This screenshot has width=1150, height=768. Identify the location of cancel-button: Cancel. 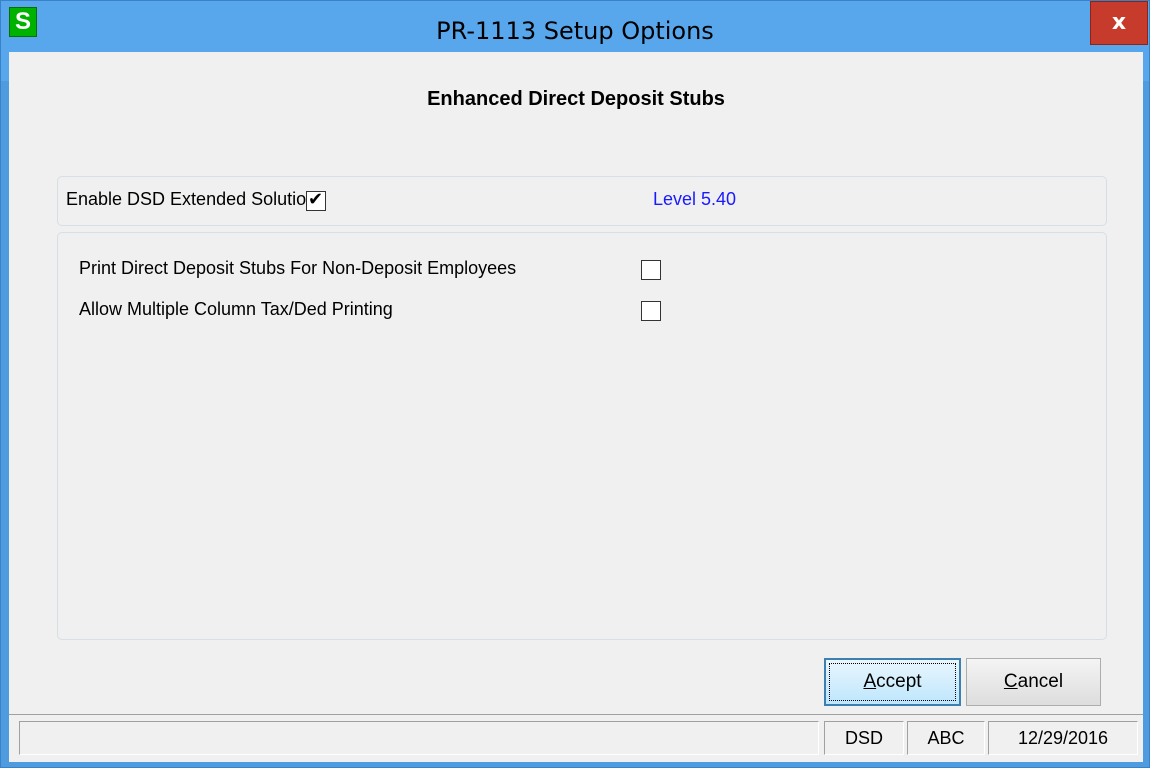
(1033, 682).